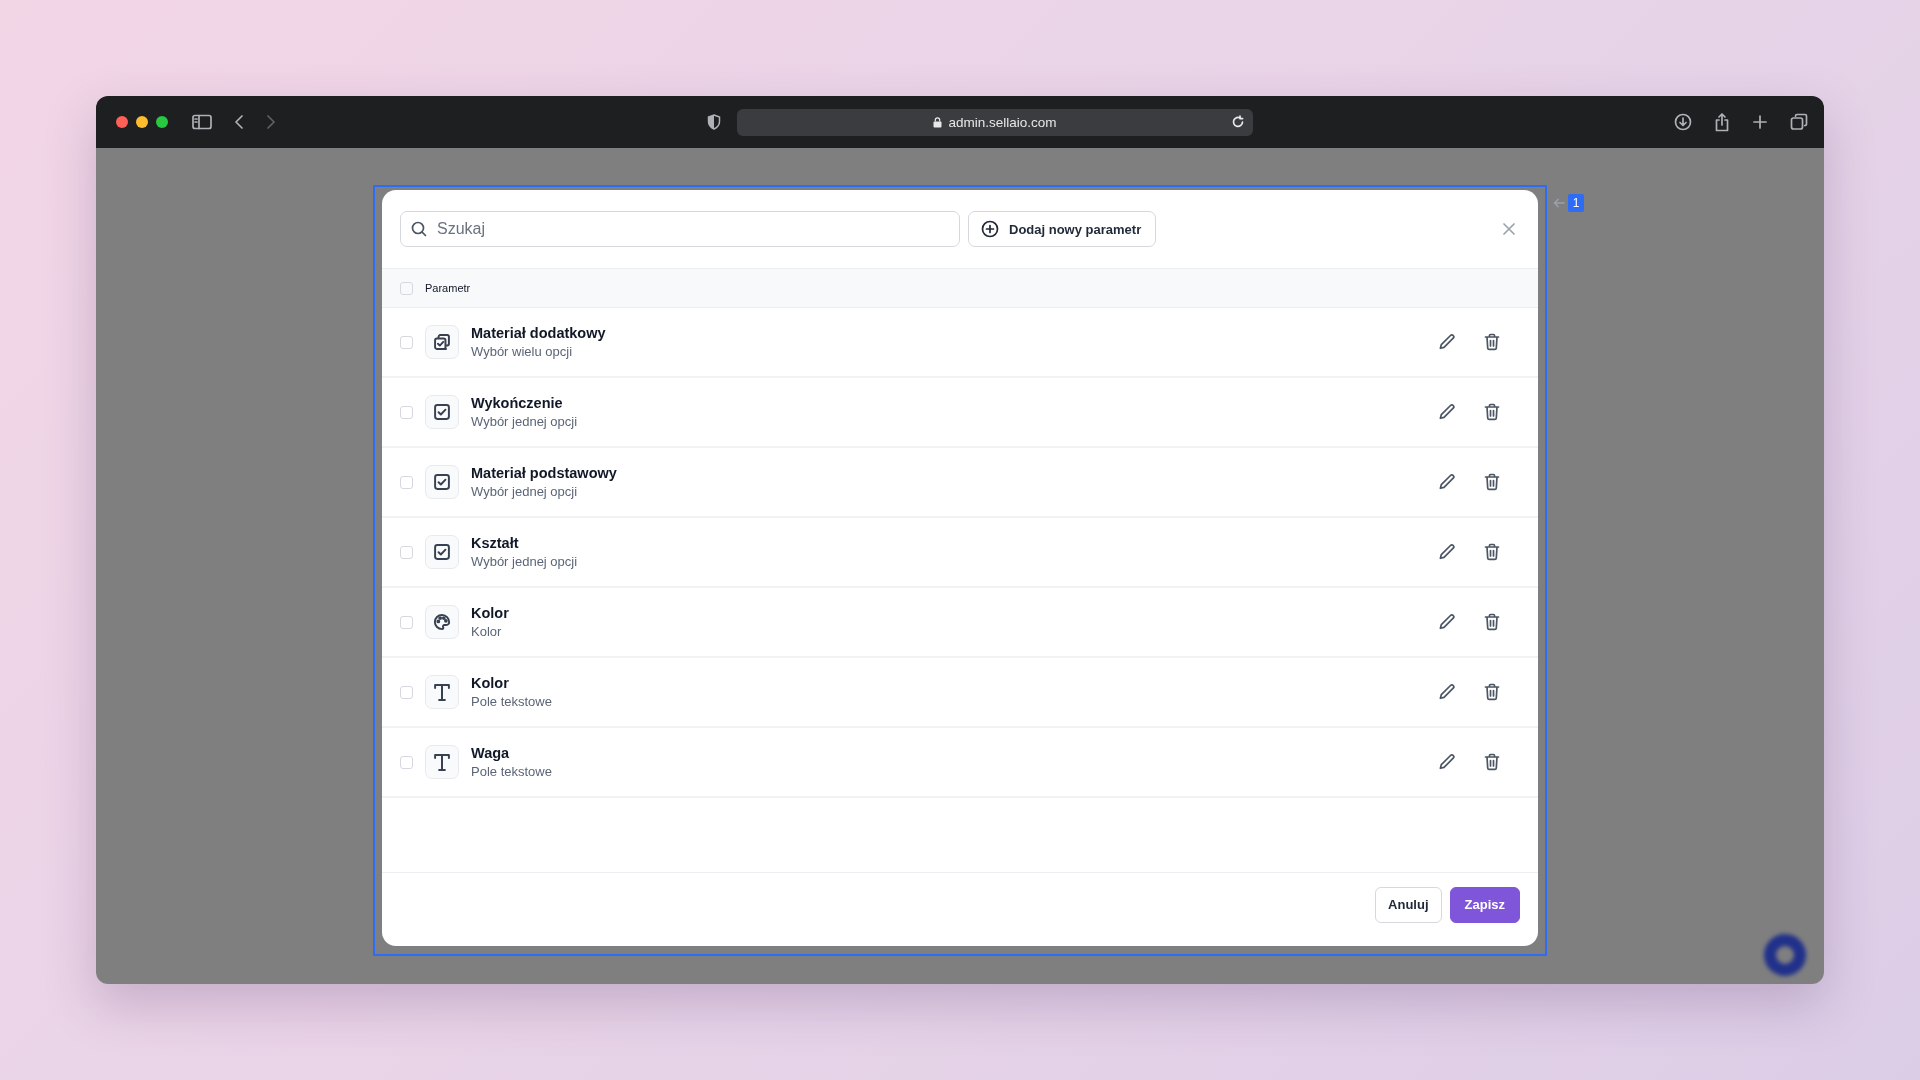  I want to click on download-icon, so click(1683, 122).